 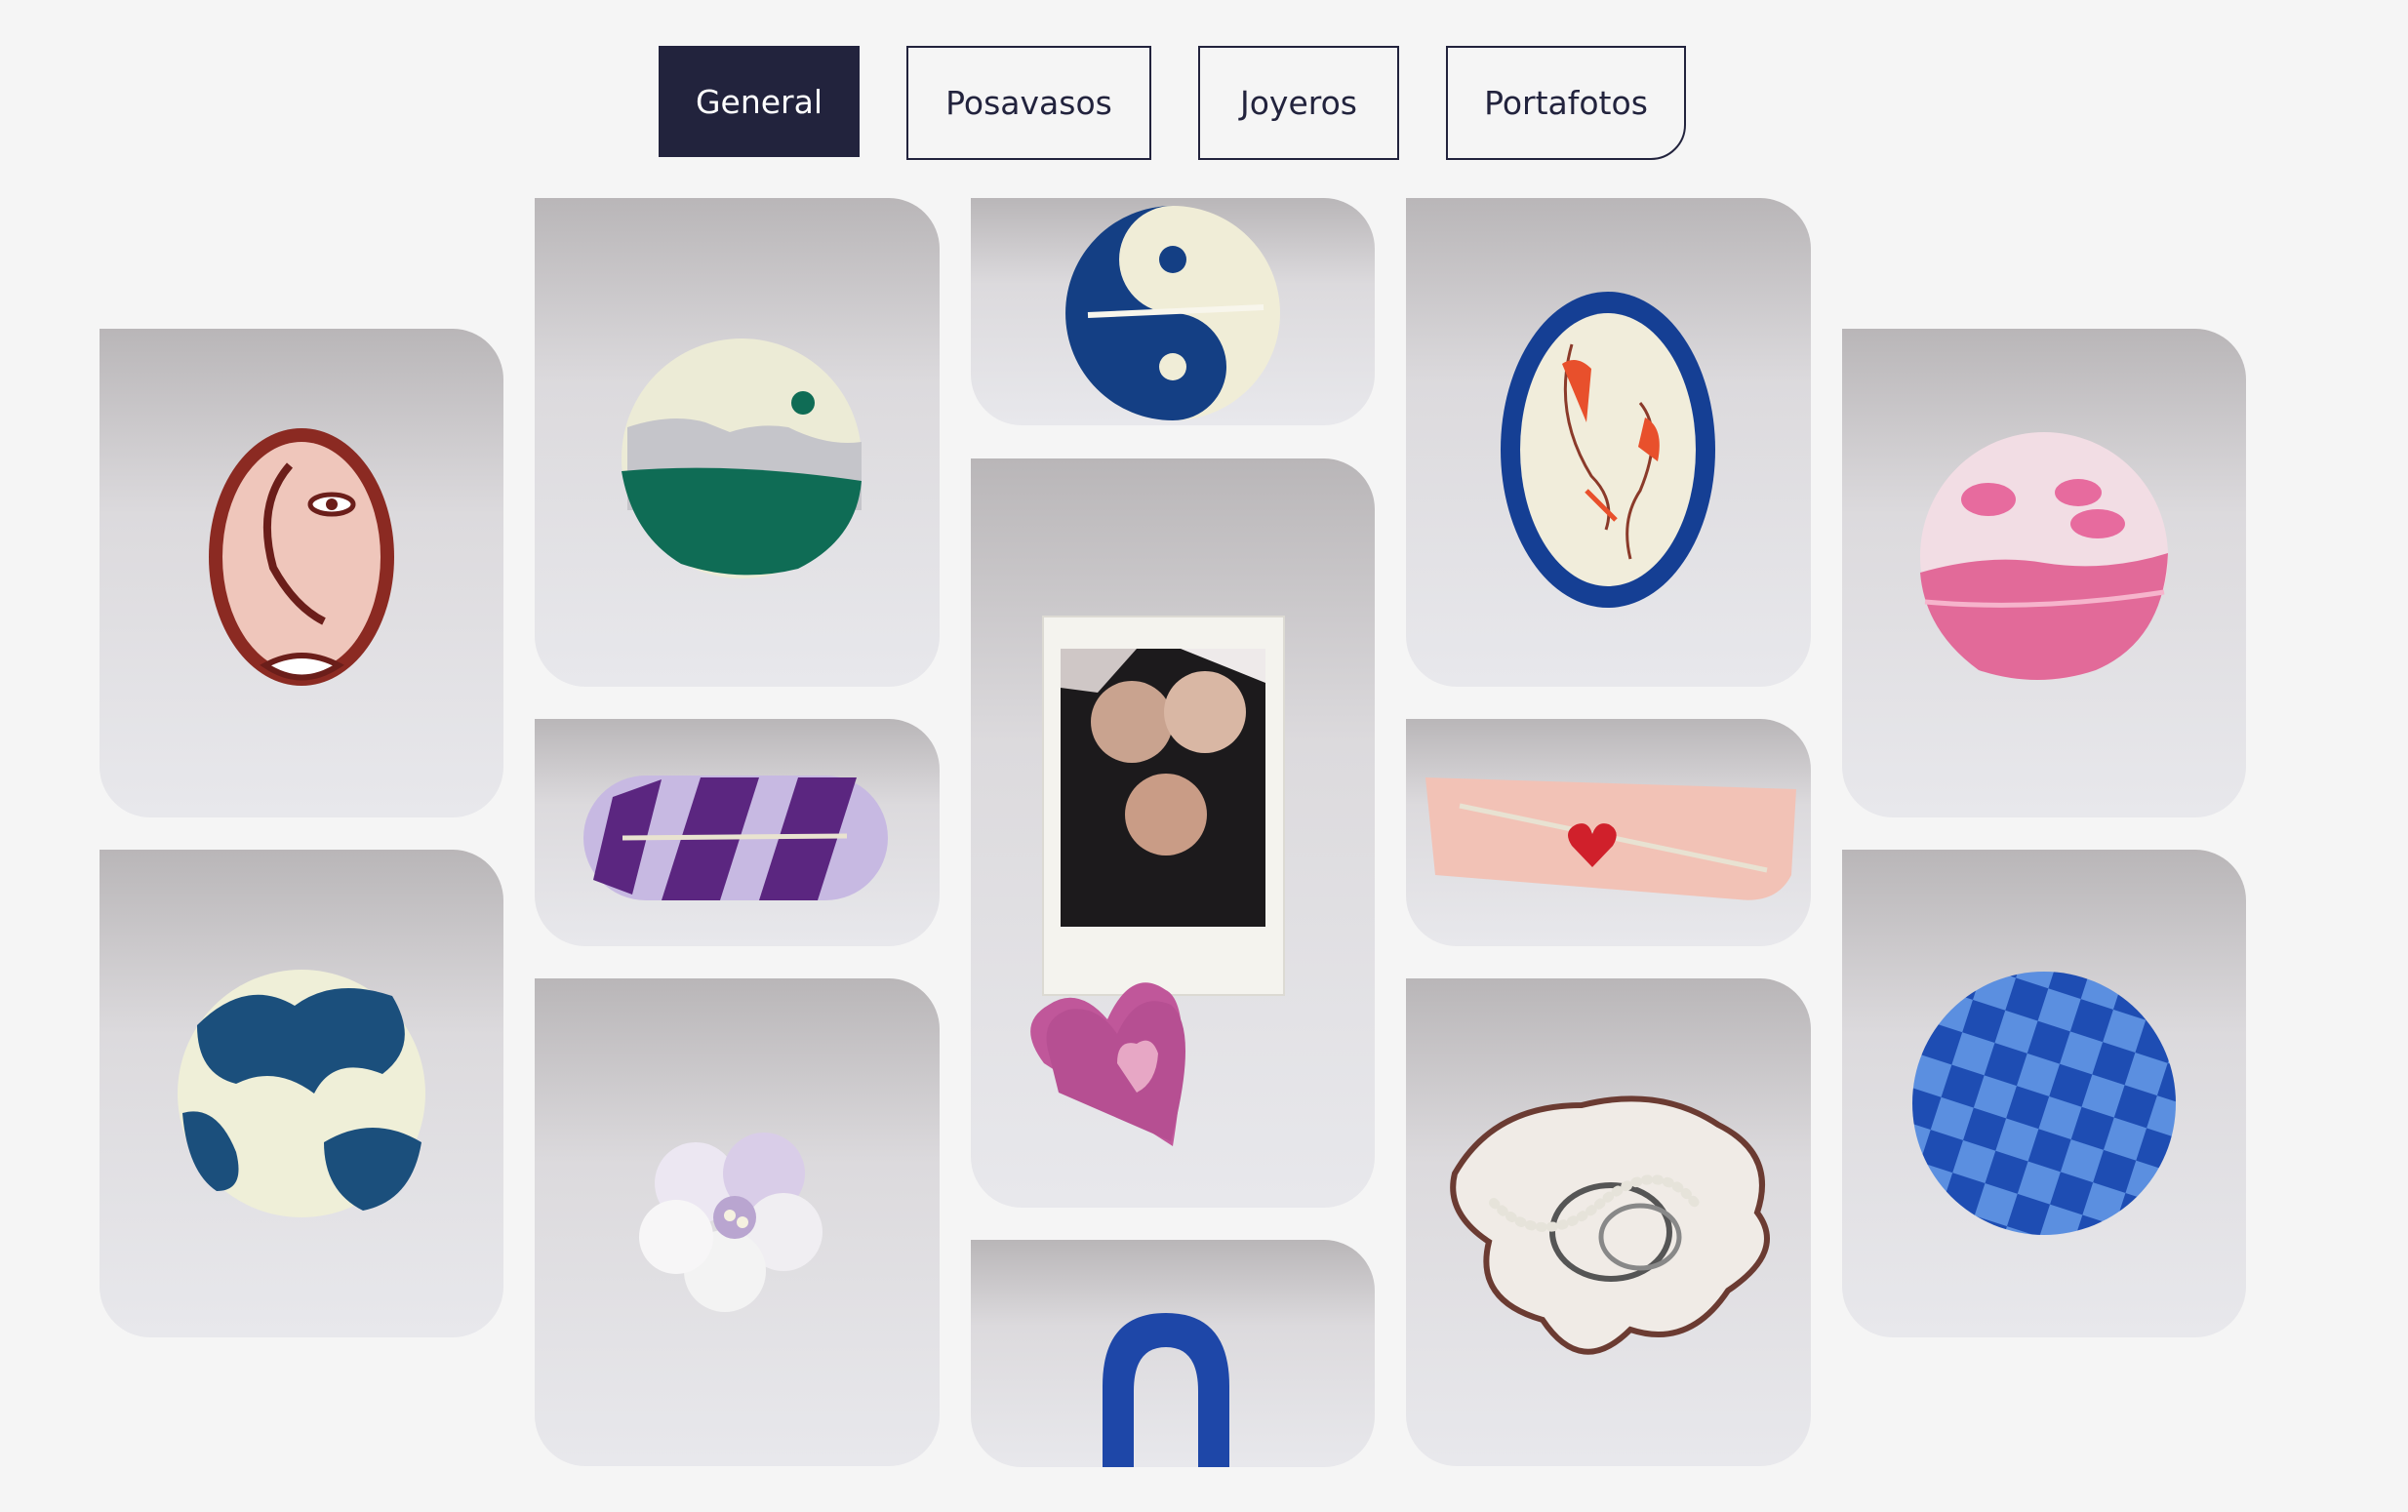 I want to click on purple-stripe-holder-image, so click(x=735, y=838).